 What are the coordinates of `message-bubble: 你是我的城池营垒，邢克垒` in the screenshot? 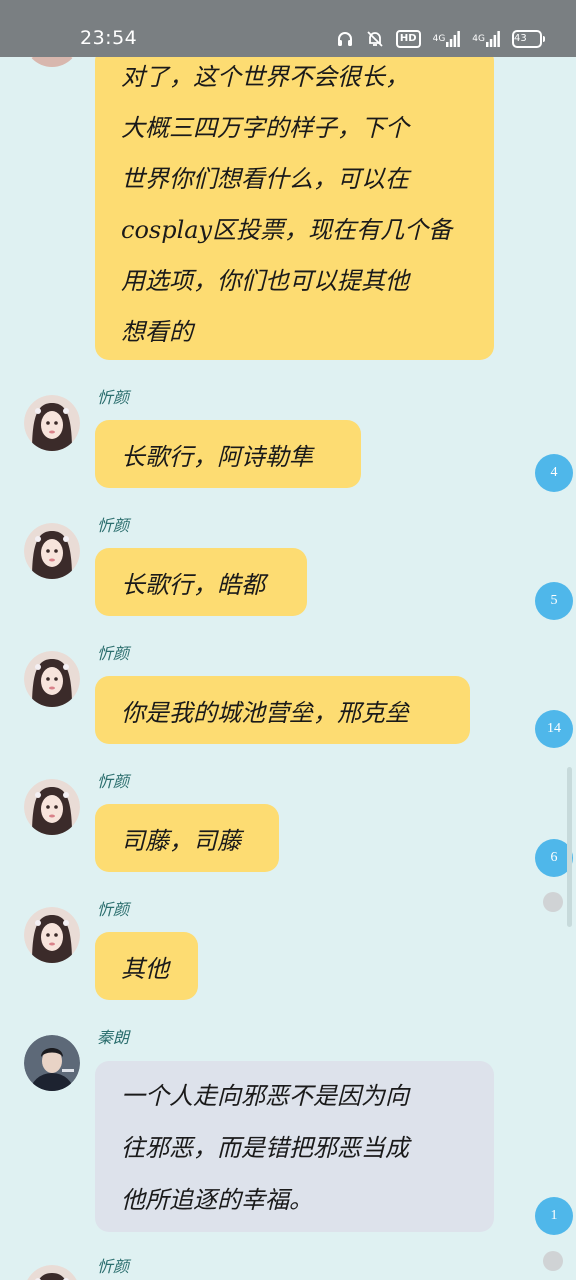 It's located at (282, 710).